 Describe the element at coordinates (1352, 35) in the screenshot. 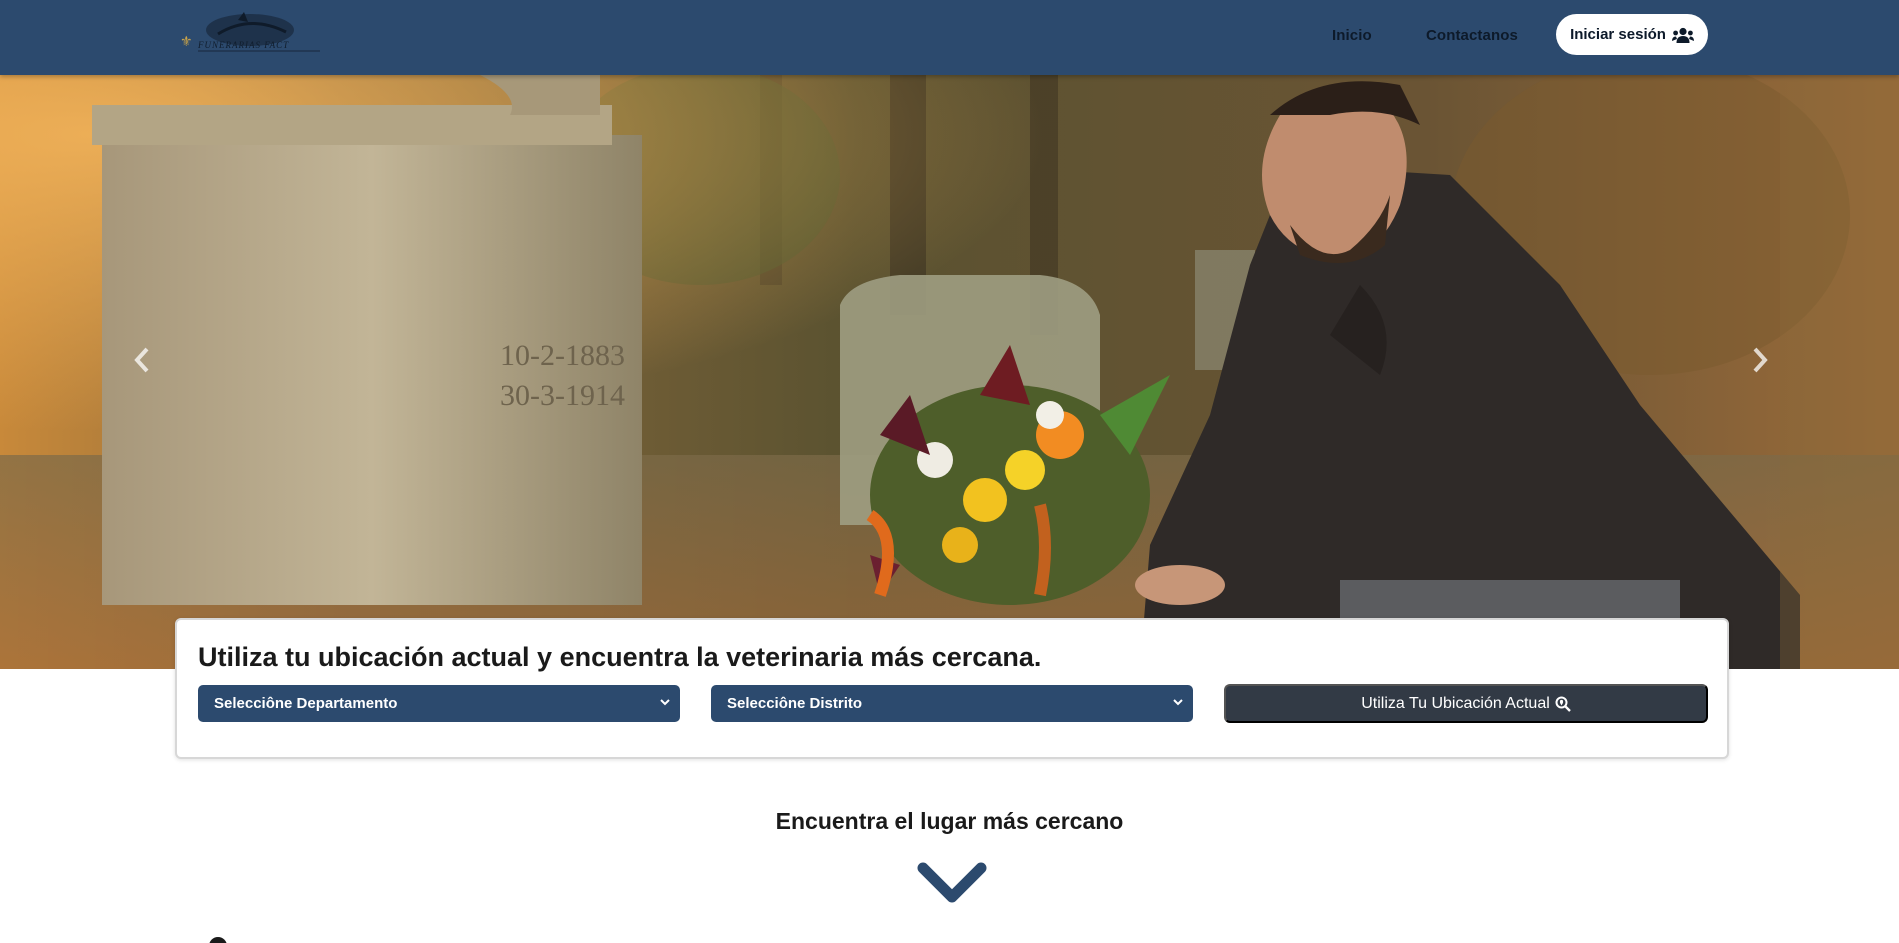

I see `nav-link-inicio: Inicio` at that location.